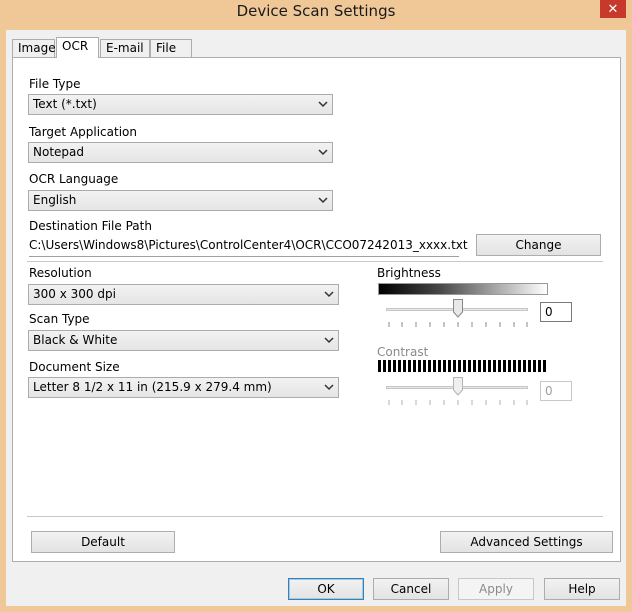 The height and width of the screenshot is (612, 632). What do you see at coordinates (171, 48) in the screenshot?
I see `tab-file: File` at bounding box center [171, 48].